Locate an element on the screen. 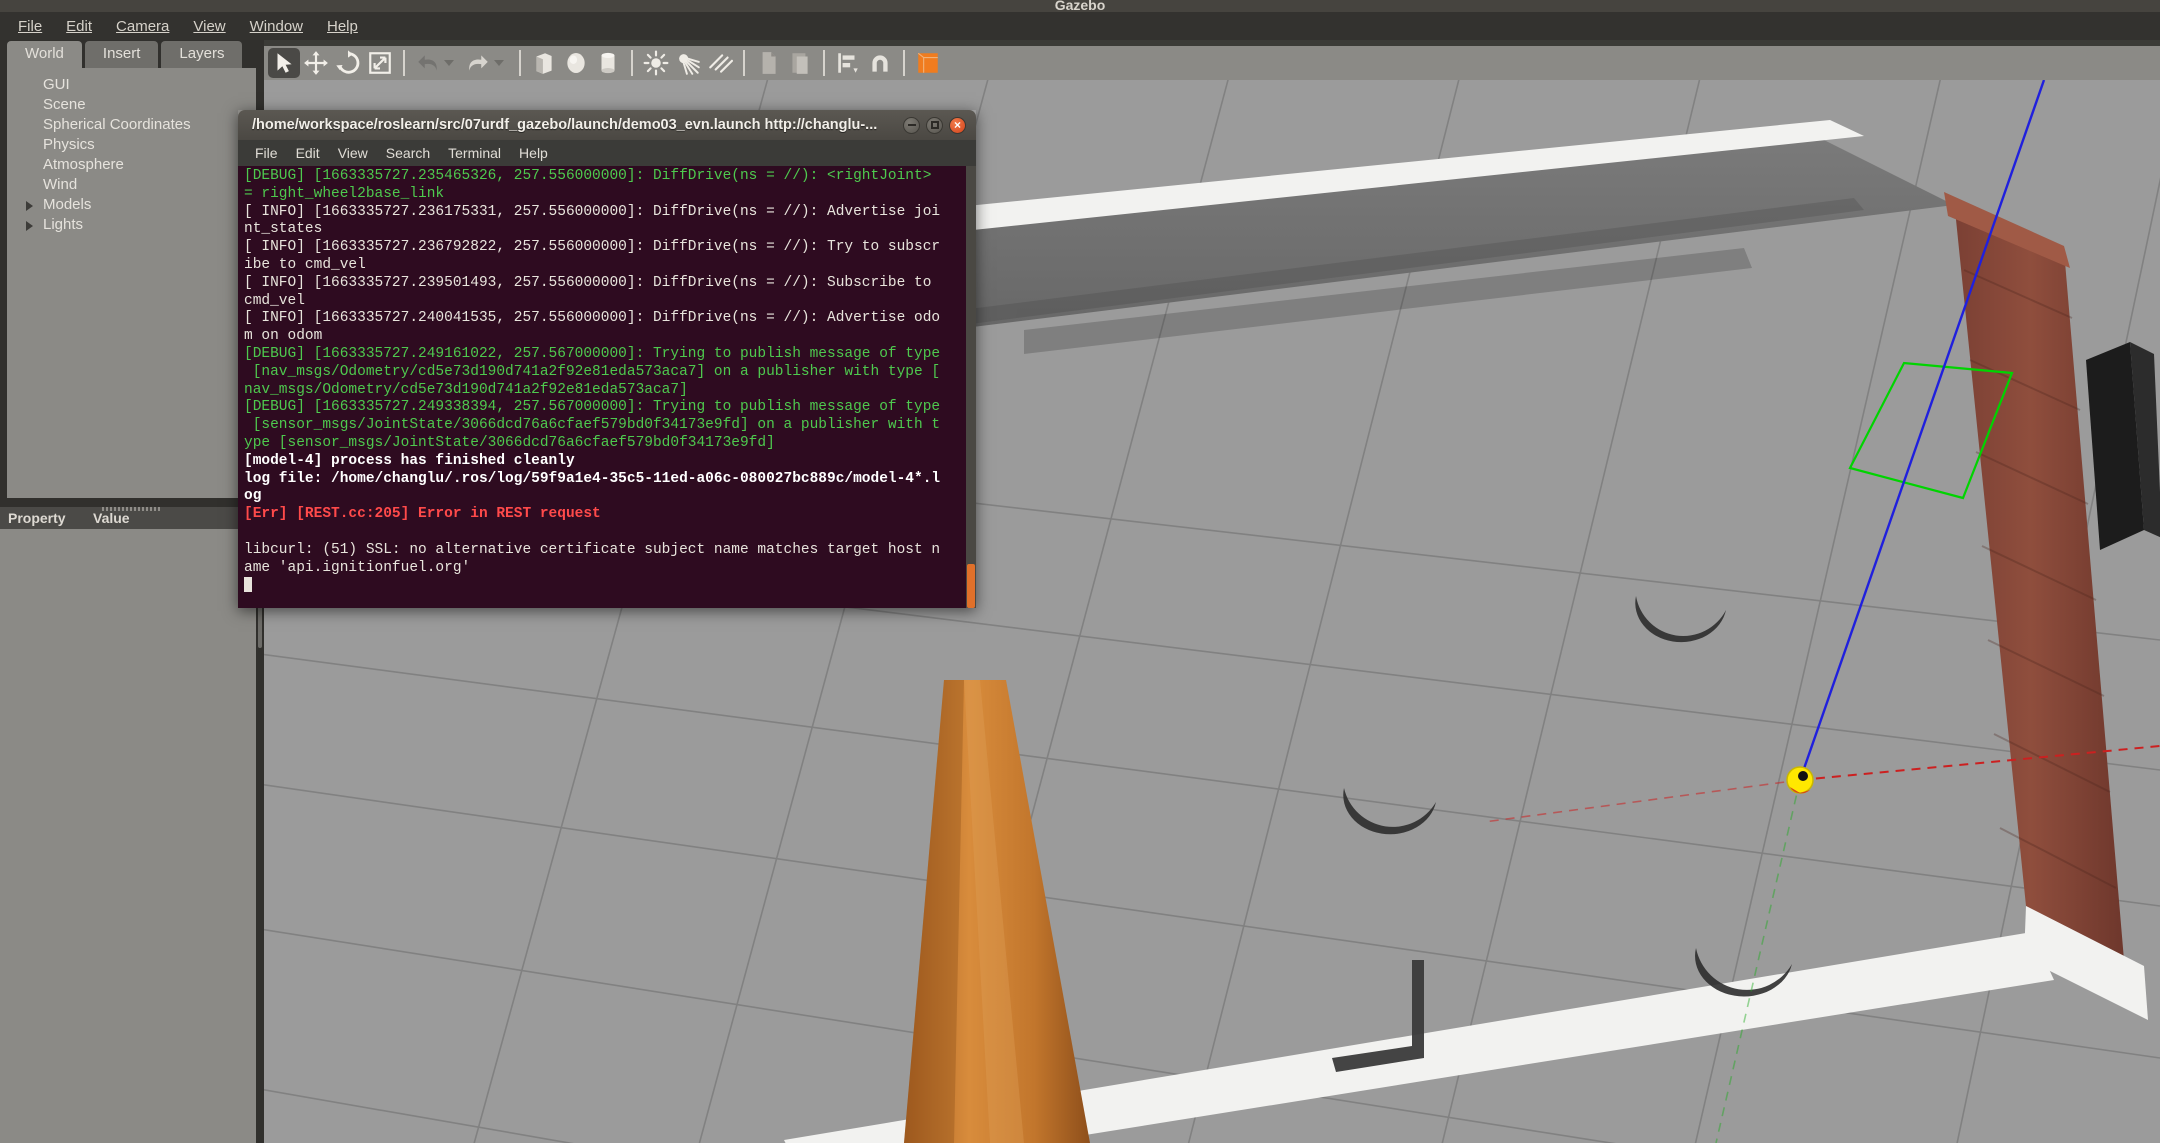 This screenshot has height=1143, width=2160. copy-button is located at coordinates (768, 63).